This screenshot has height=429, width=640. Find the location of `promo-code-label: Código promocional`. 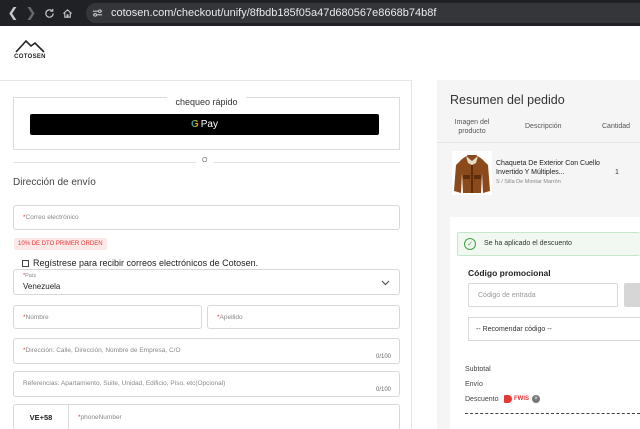

promo-code-label: Código promocional is located at coordinates (509, 273).